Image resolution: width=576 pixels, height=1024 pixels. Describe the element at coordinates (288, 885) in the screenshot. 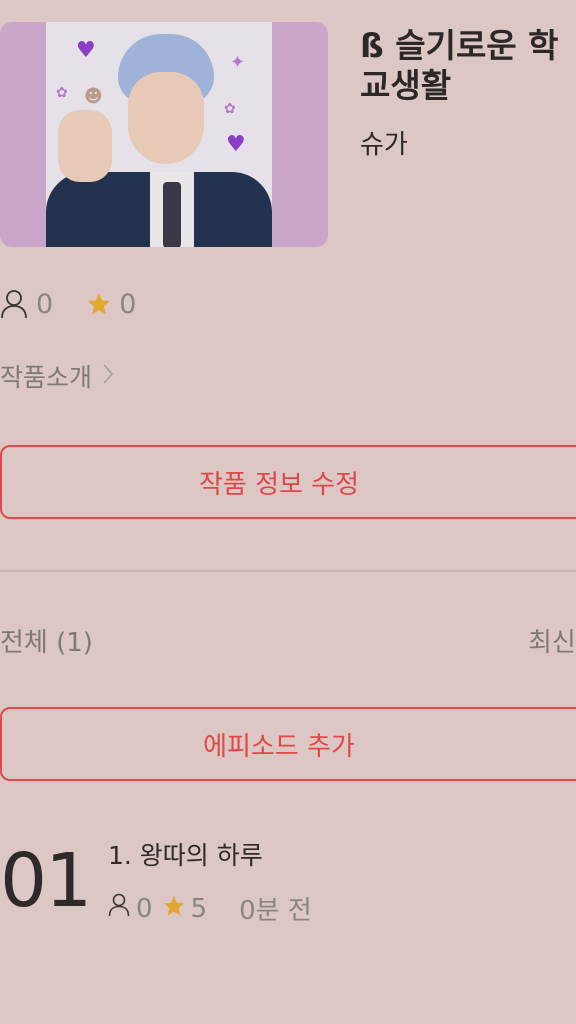

I see `episode-list-item: 01 1. 왕따의 하루 0 5 0분 전` at that location.